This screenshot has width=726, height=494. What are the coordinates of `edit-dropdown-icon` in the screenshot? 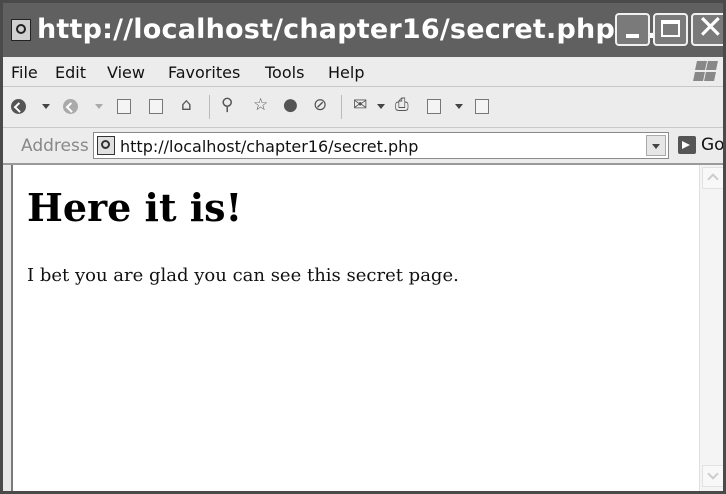 It's located at (459, 106).